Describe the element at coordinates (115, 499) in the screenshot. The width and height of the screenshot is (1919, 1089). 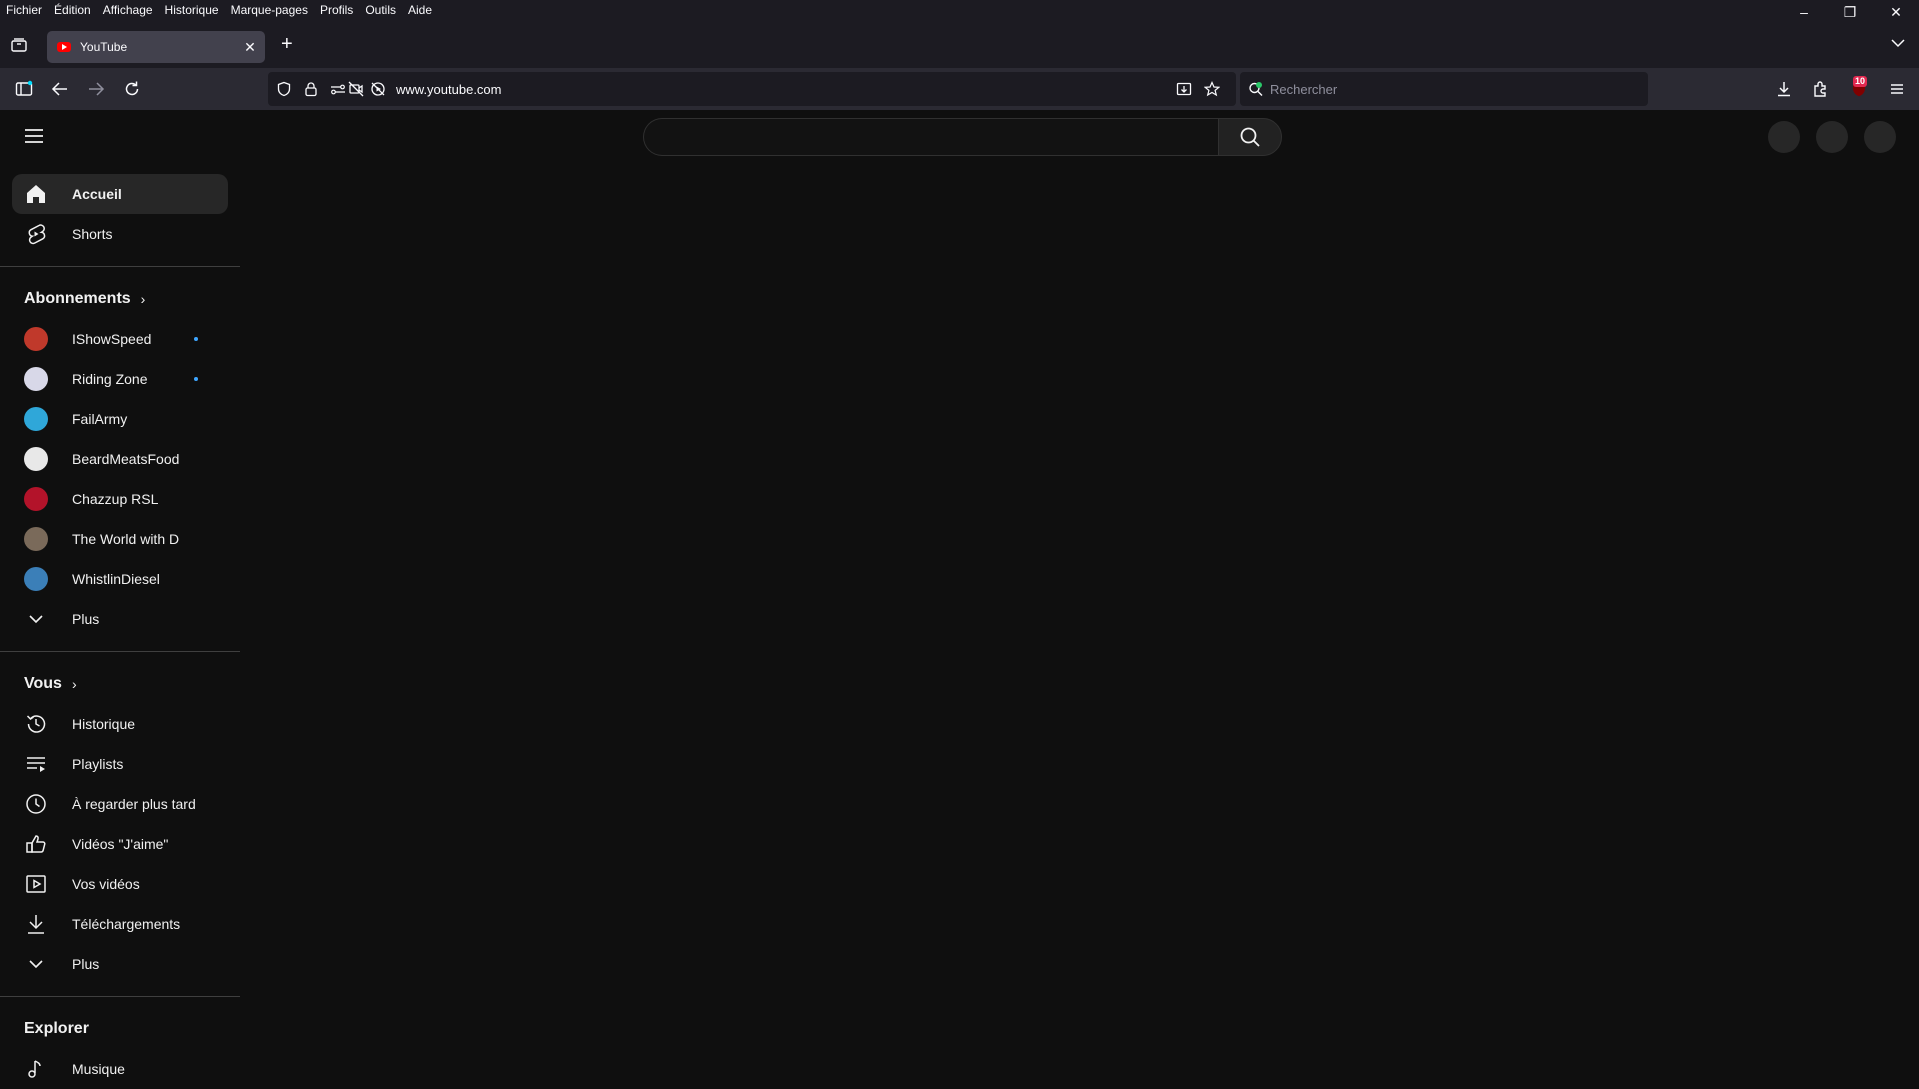
I see `sidebar-item-label: Chazzup RSL` at that location.